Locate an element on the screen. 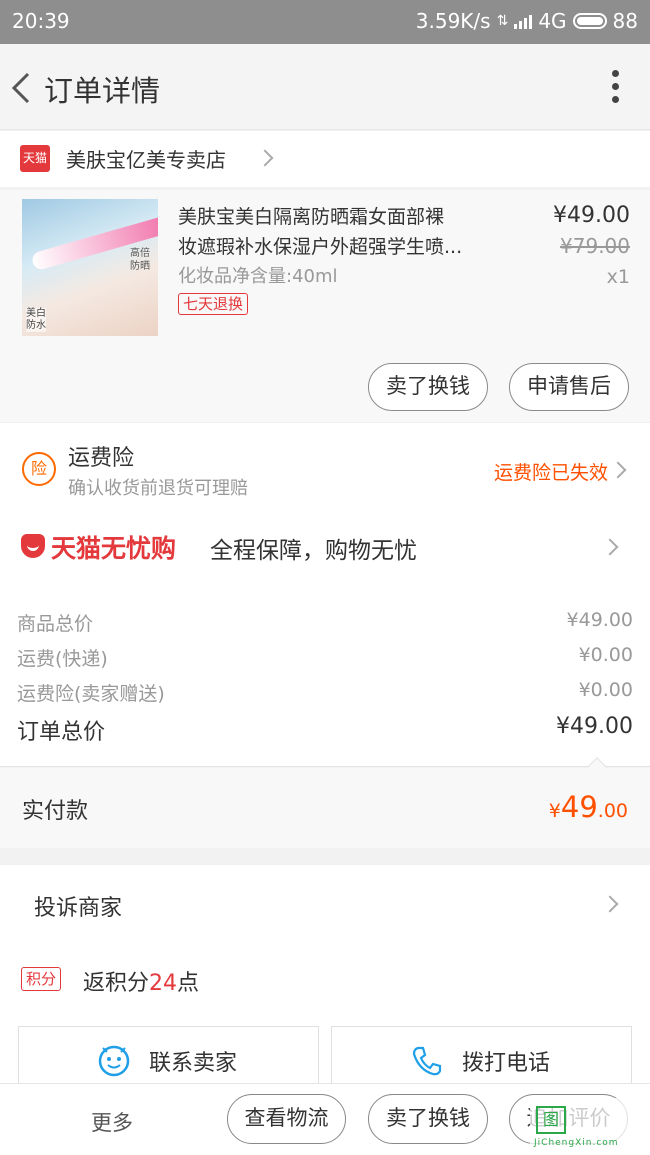  product-image: 高倍 防晒 美白 防水 is located at coordinates (90, 267).